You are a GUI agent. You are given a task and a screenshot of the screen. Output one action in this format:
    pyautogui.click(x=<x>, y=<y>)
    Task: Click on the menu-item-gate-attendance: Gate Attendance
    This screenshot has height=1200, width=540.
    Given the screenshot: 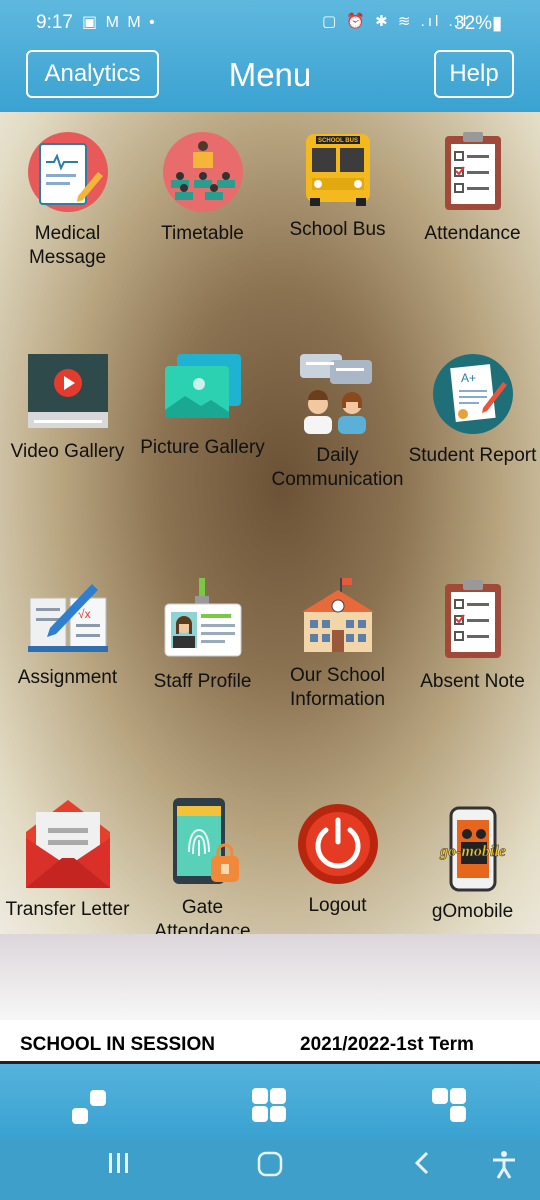 What is the action you would take?
    pyautogui.click(x=202, y=870)
    